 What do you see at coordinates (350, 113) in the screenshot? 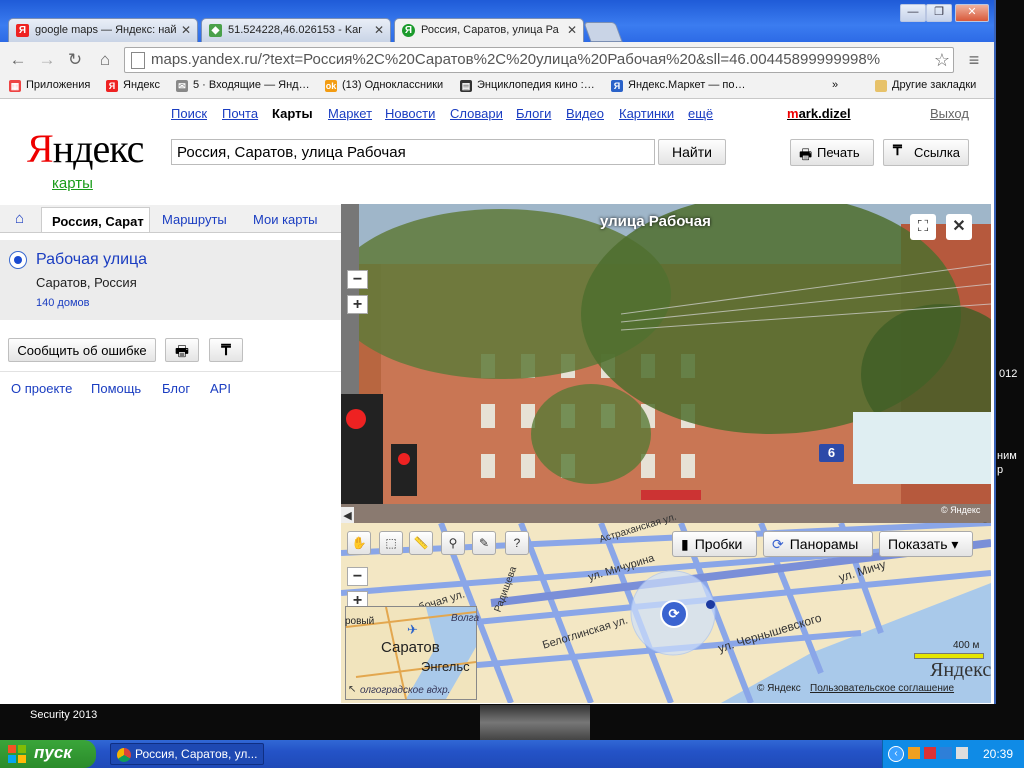
I see `nav-link-market: Маркет` at bounding box center [350, 113].